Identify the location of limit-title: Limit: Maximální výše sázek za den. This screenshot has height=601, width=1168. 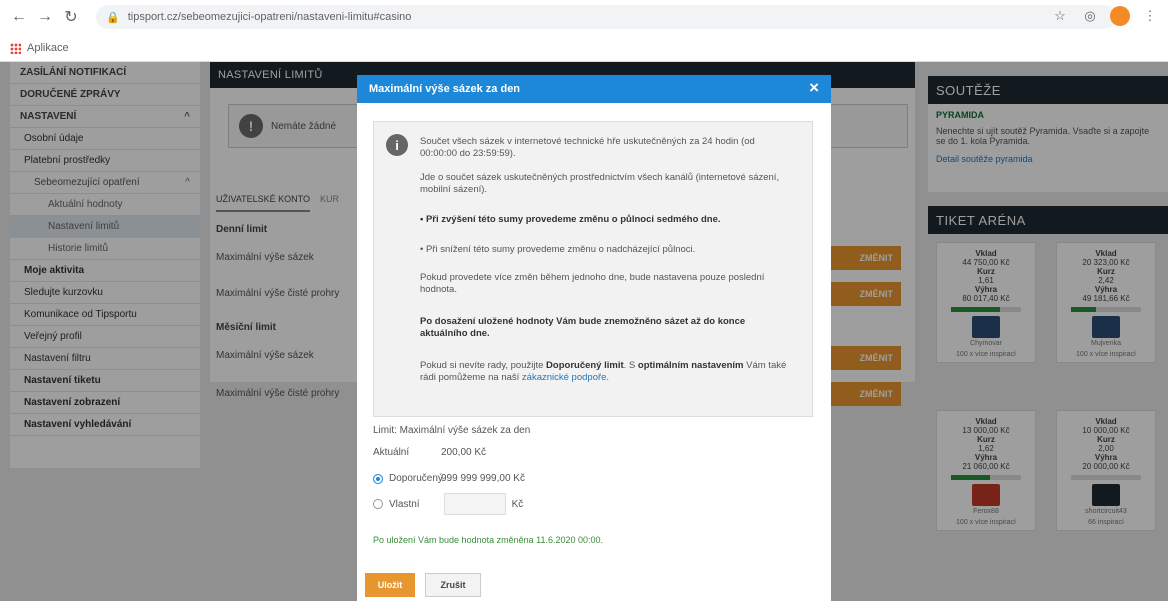
(452, 430).